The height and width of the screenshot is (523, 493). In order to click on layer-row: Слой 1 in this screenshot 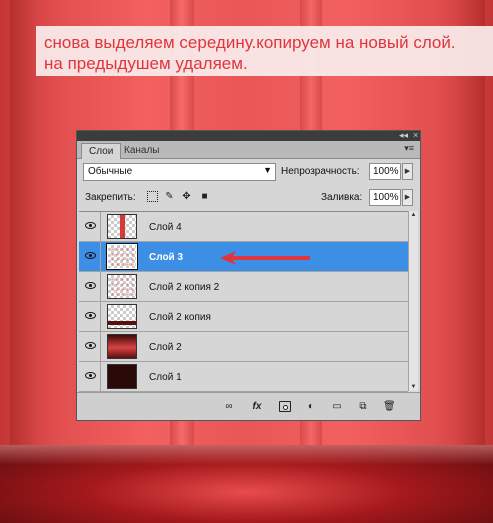, I will do `click(243, 377)`.